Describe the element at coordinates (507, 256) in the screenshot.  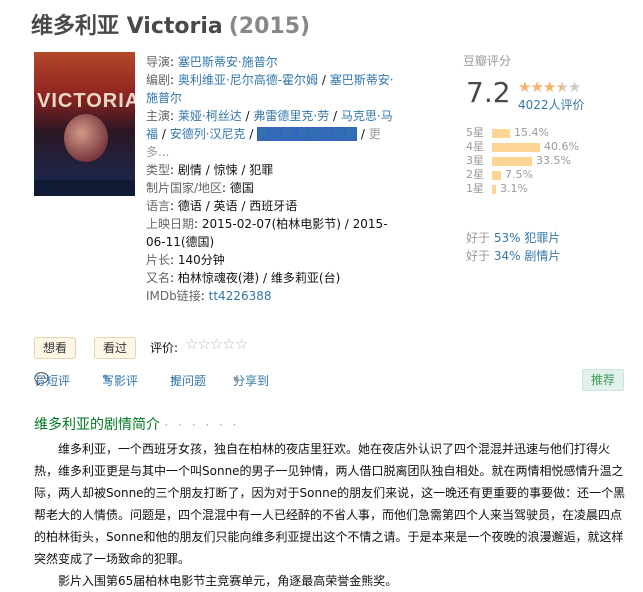
I see `better-than-pct: 34%` at that location.